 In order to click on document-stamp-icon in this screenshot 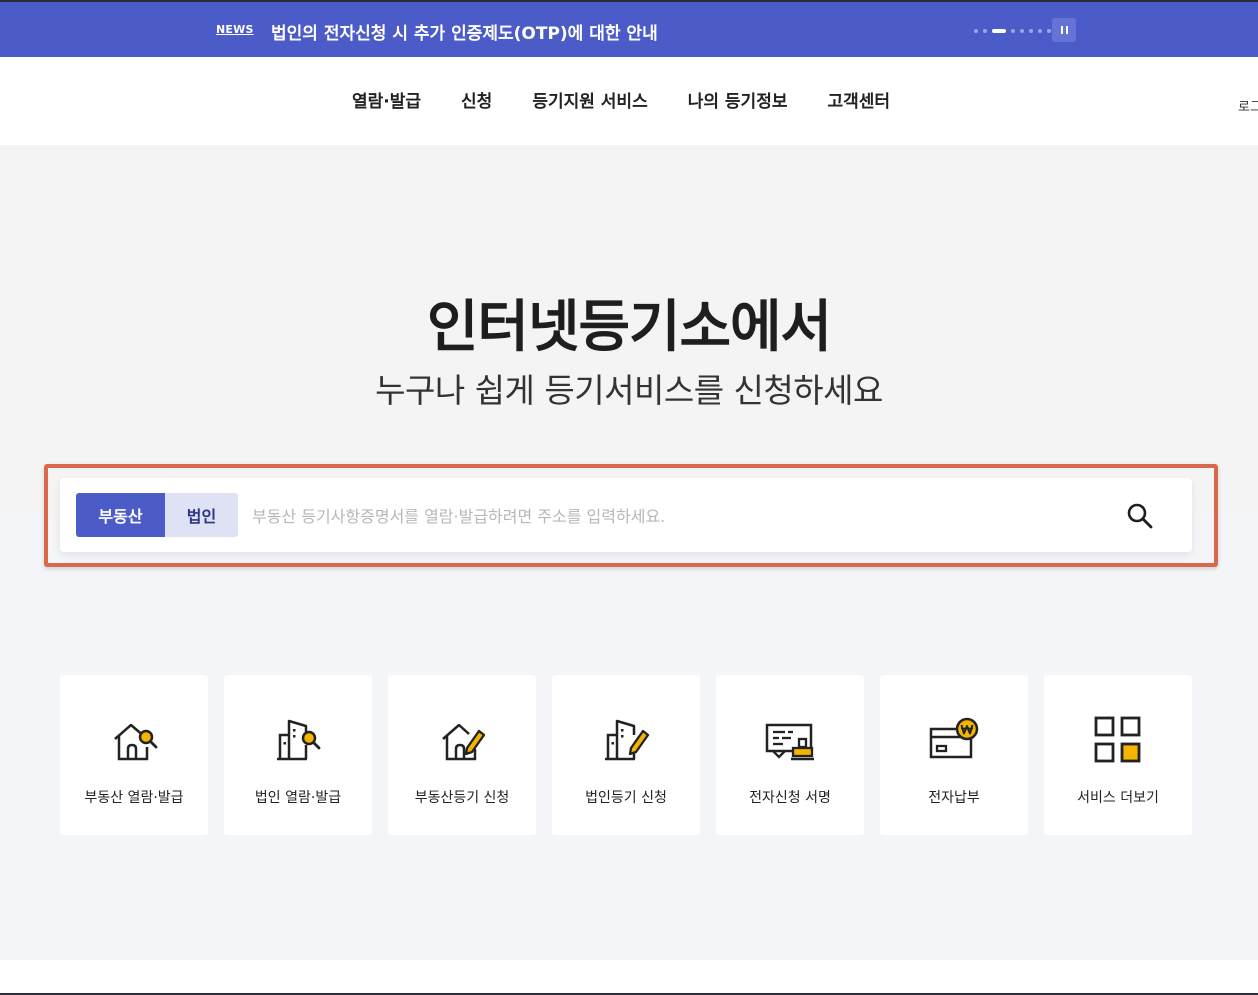, I will do `click(789, 742)`.